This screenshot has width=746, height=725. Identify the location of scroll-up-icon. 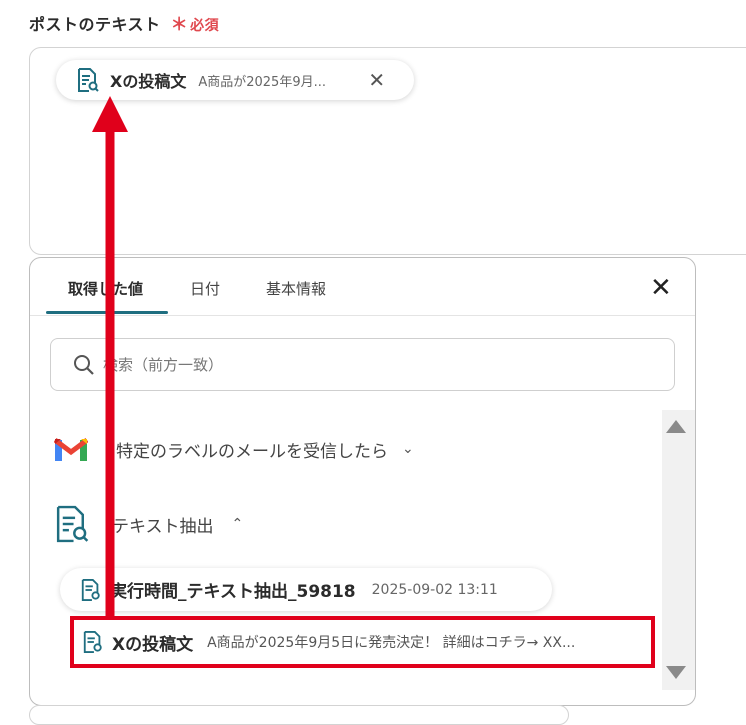
(676, 426).